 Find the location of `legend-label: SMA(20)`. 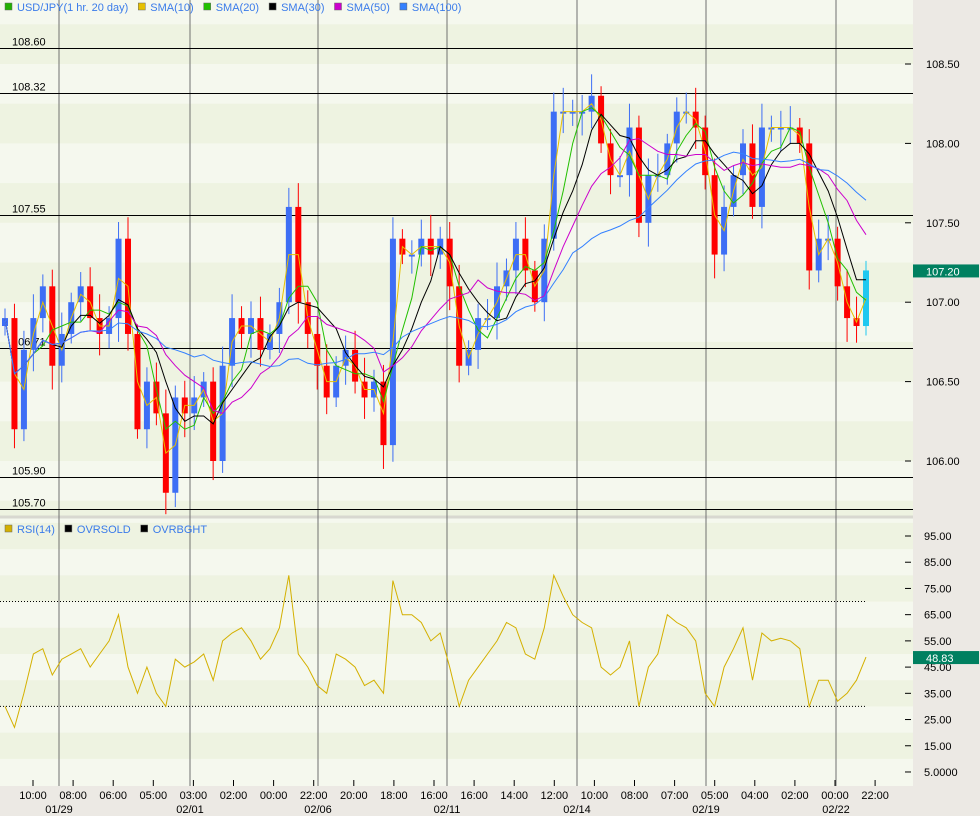

legend-label: SMA(20) is located at coordinates (237, 8).